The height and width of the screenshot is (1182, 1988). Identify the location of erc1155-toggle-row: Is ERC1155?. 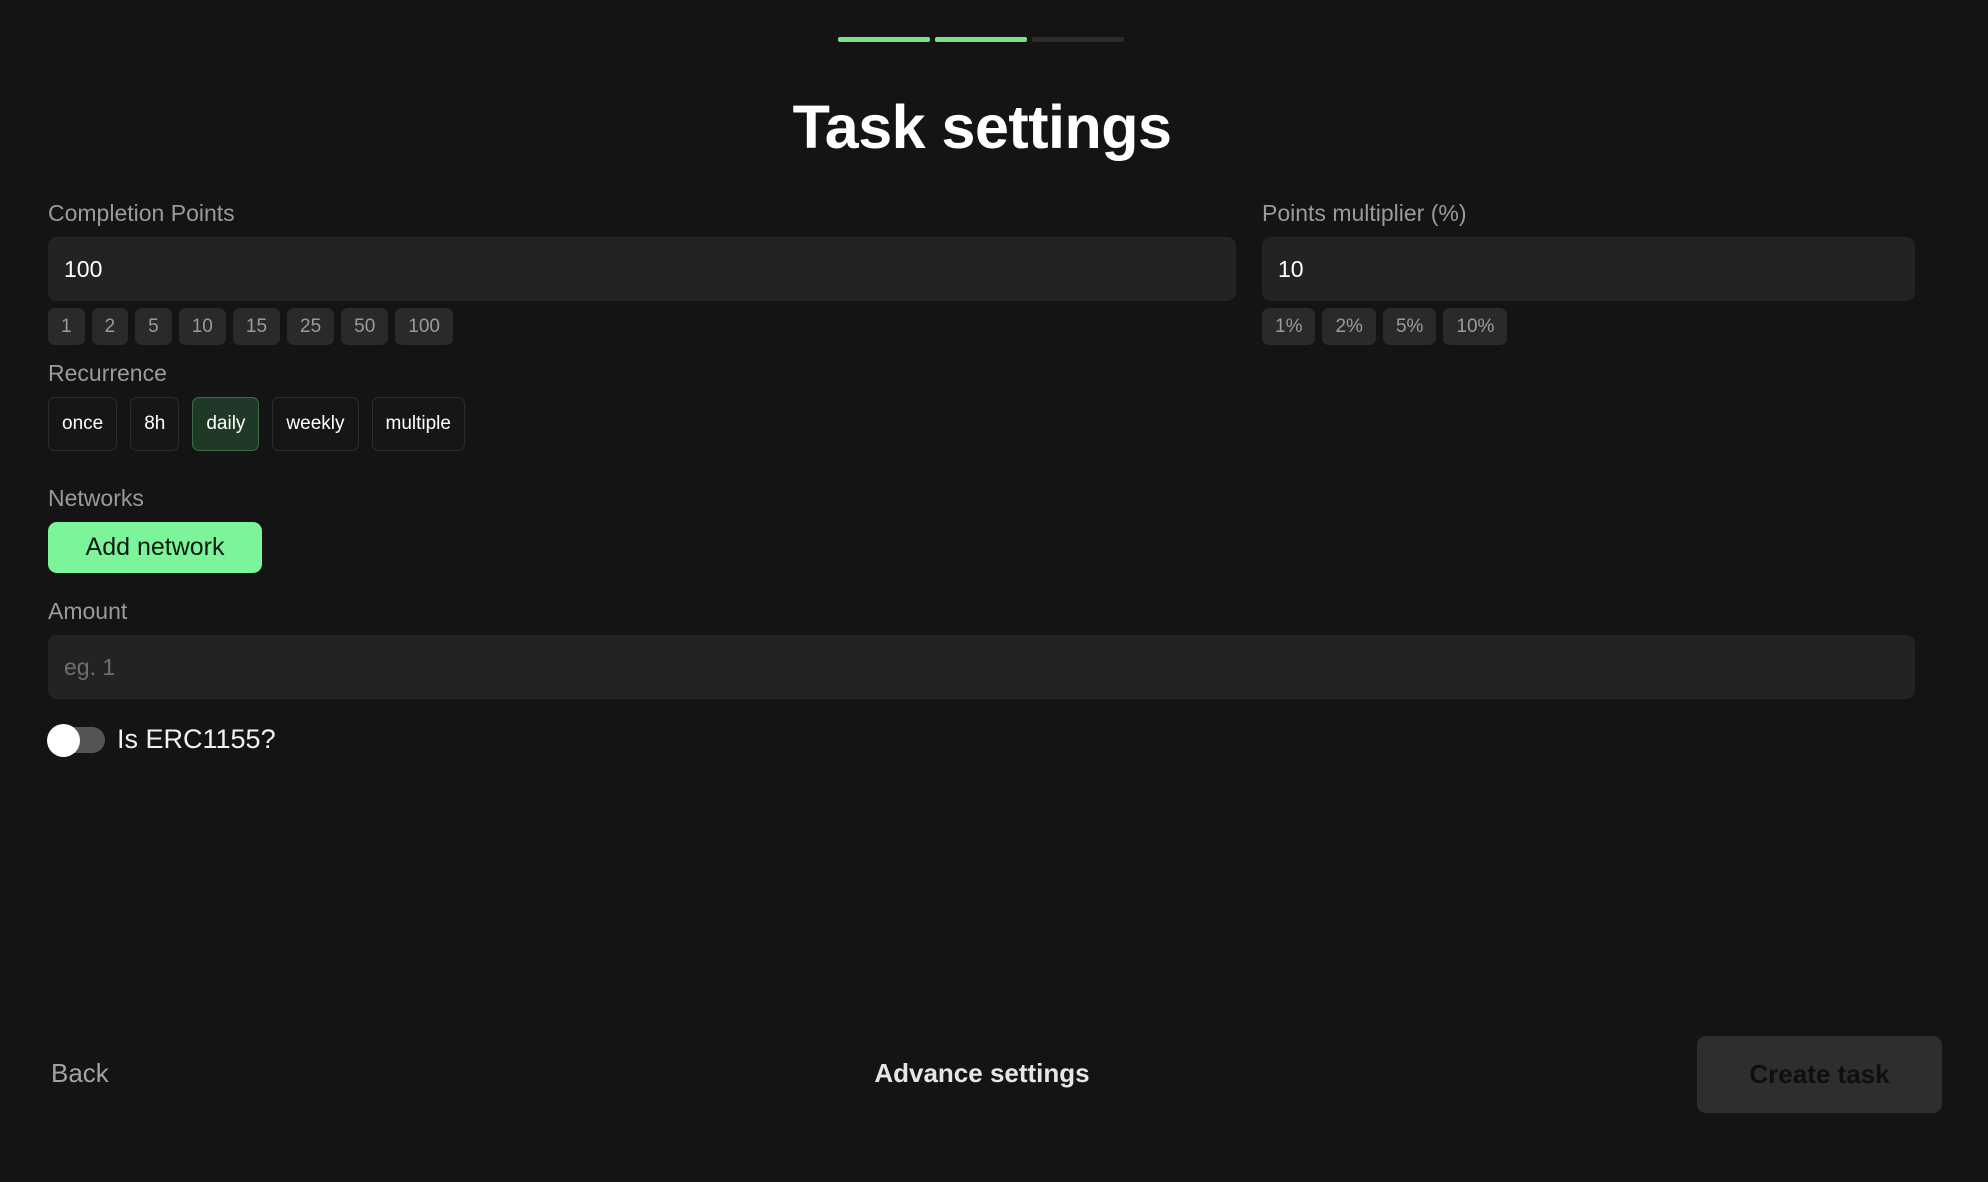
(161, 740).